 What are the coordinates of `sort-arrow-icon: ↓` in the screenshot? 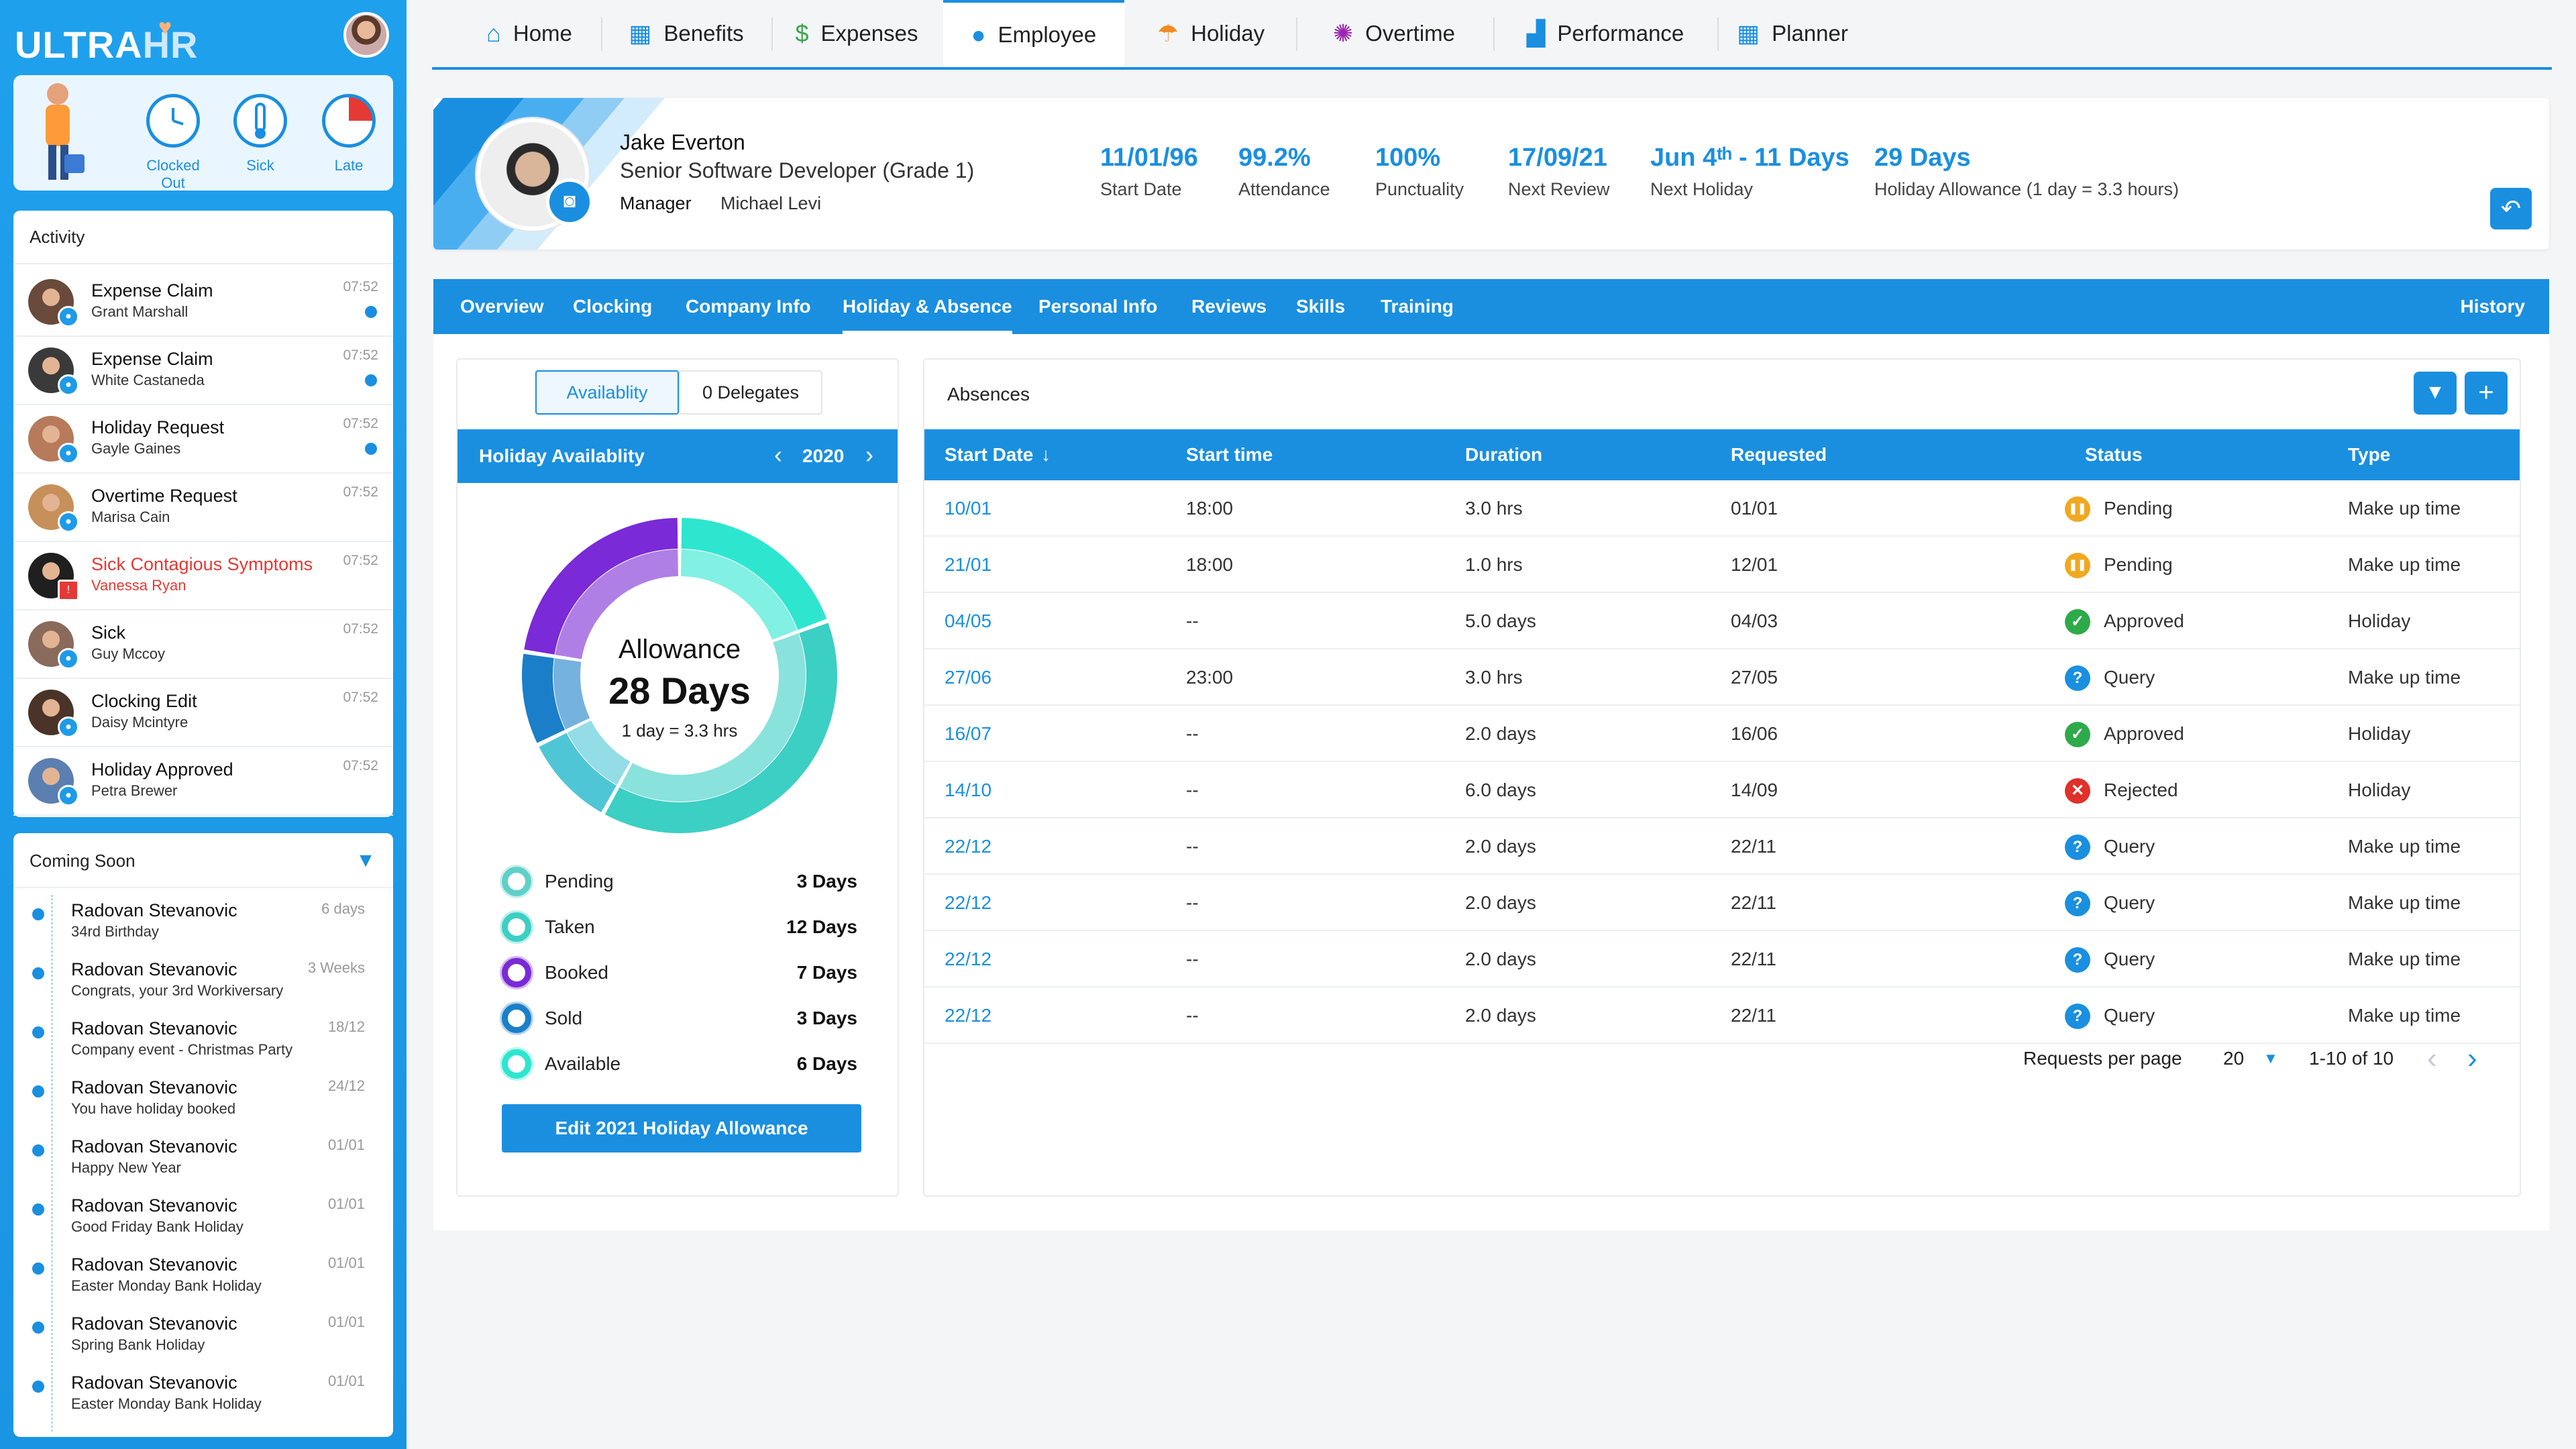 It's located at (1046, 454).